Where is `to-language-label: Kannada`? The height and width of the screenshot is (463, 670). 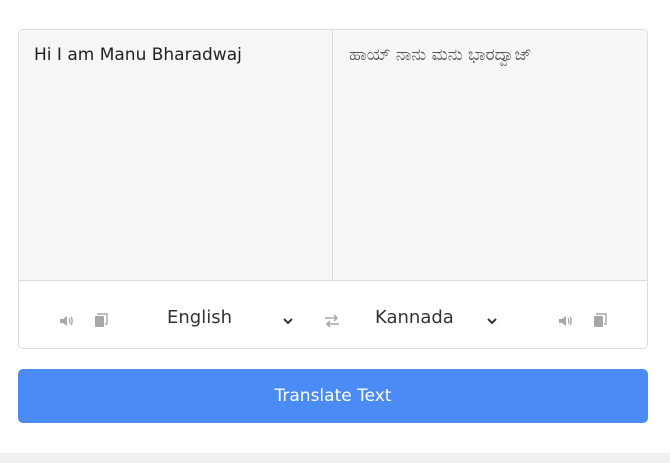
to-language-label: Kannada is located at coordinates (414, 317).